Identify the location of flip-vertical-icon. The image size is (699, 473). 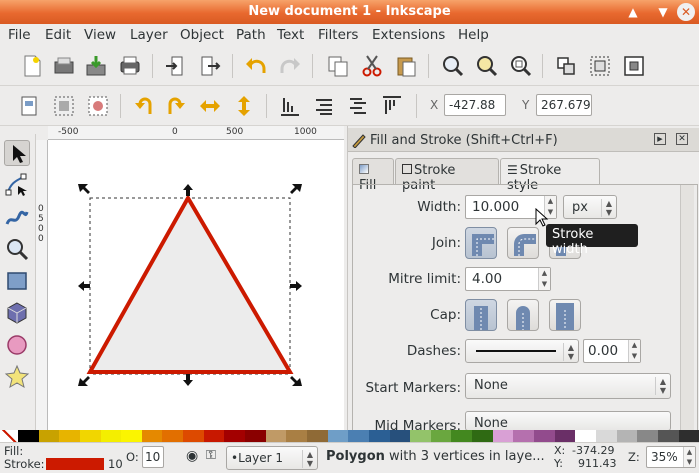
(244, 106).